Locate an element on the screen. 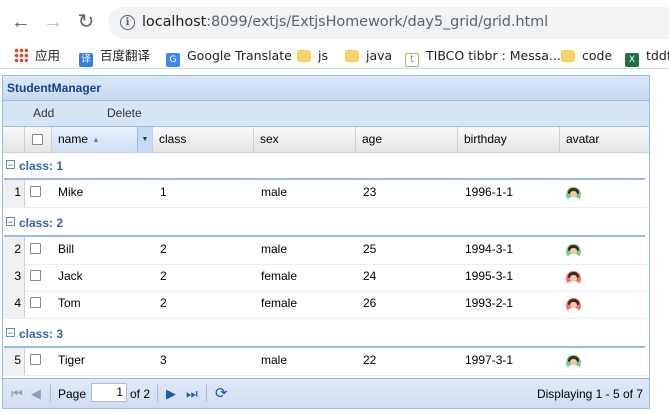 This screenshot has height=412, width=669. excel-icon: X is located at coordinates (632, 60).